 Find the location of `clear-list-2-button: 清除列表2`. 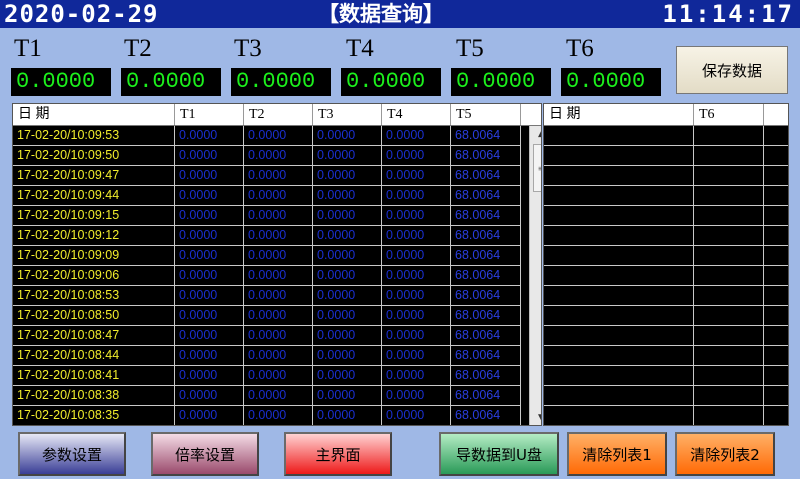

clear-list-2-button: 清除列表2 is located at coordinates (725, 454).